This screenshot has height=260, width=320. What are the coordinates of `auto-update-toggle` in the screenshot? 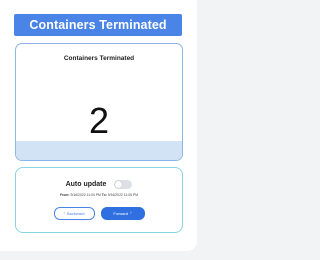 It's located at (123, 184).